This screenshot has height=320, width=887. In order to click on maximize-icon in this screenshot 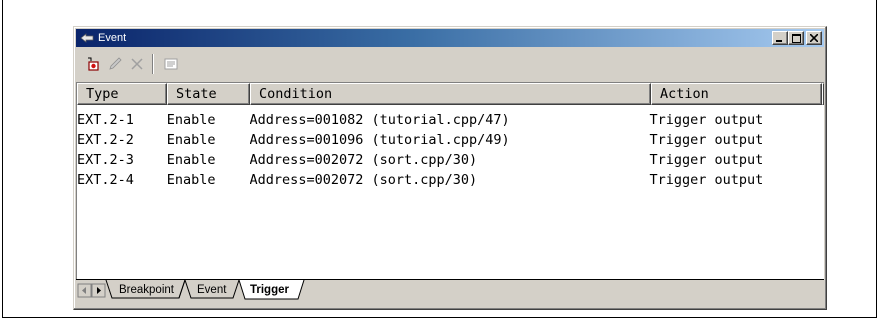, I will do `click(796, 38)`.